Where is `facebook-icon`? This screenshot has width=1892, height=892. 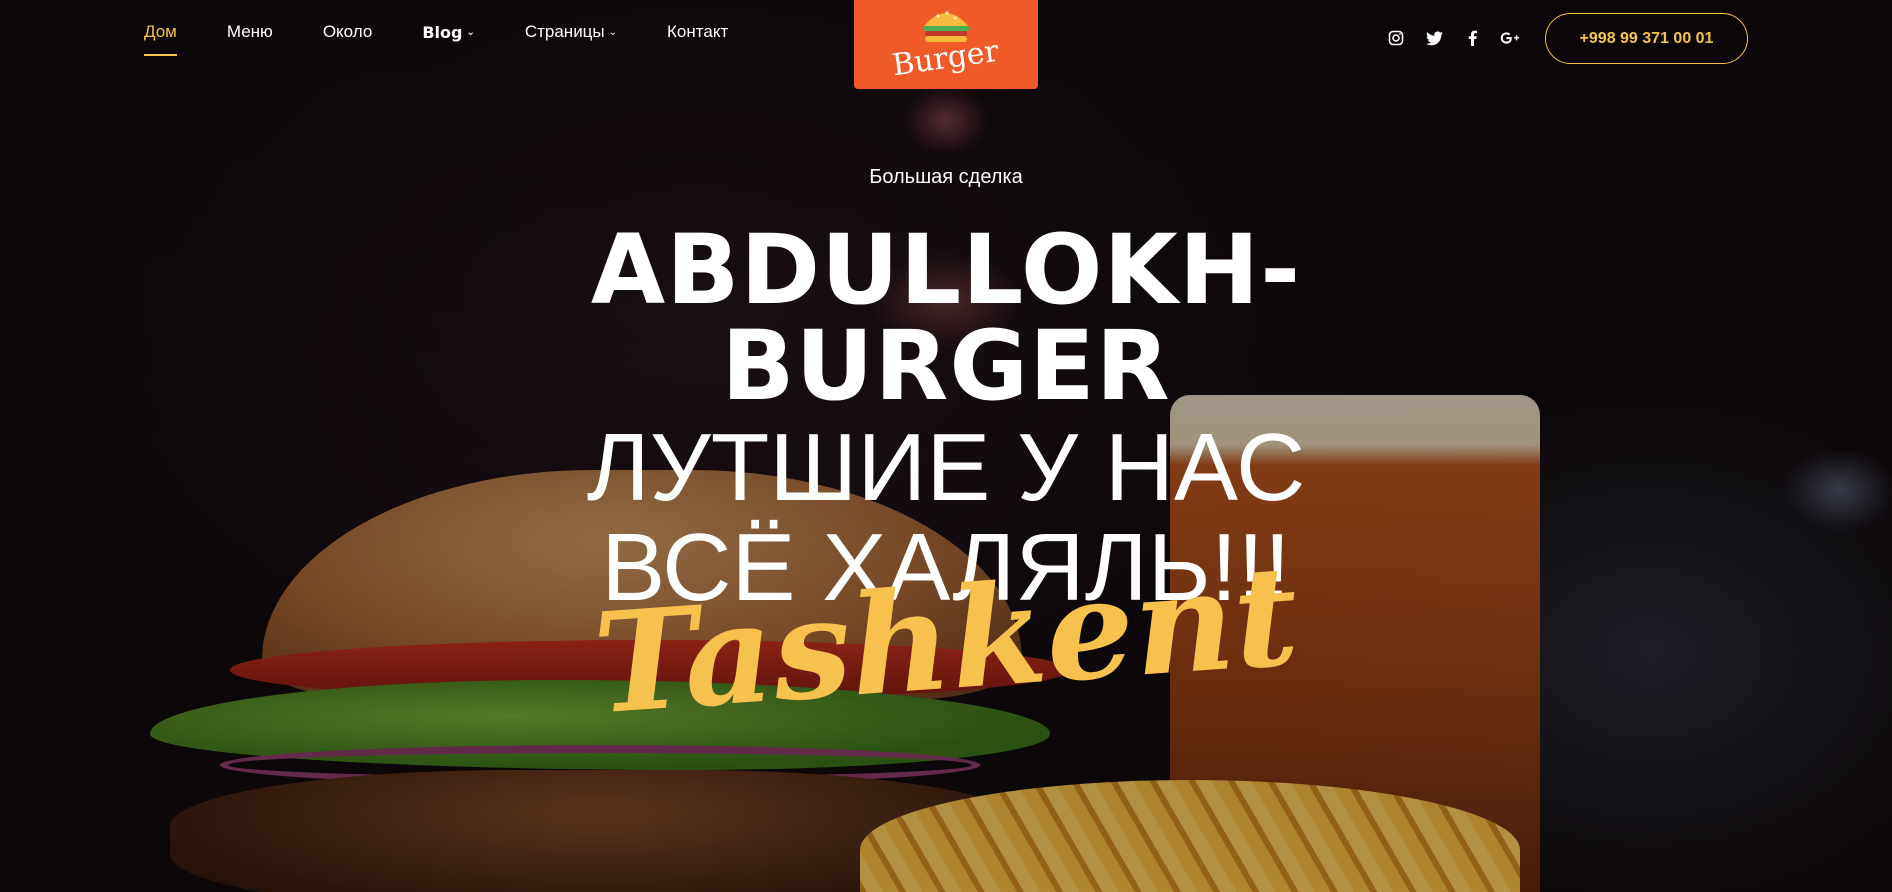
facebook-icon is located at coordinates (1472, 38).